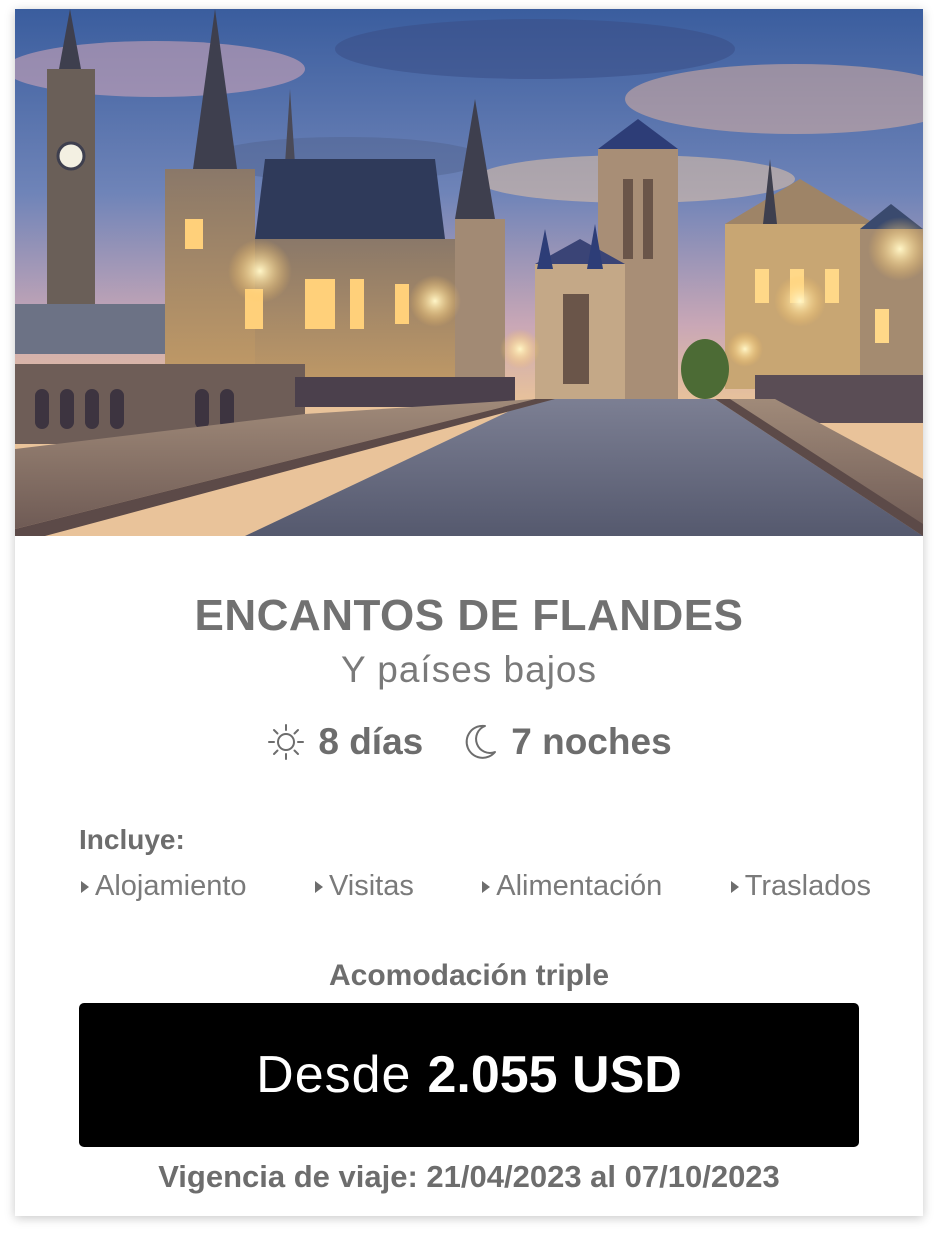 The width and height of the screenshot is (938, 1238). I want to click on include-item-label: Traslados, so click(807, 886).